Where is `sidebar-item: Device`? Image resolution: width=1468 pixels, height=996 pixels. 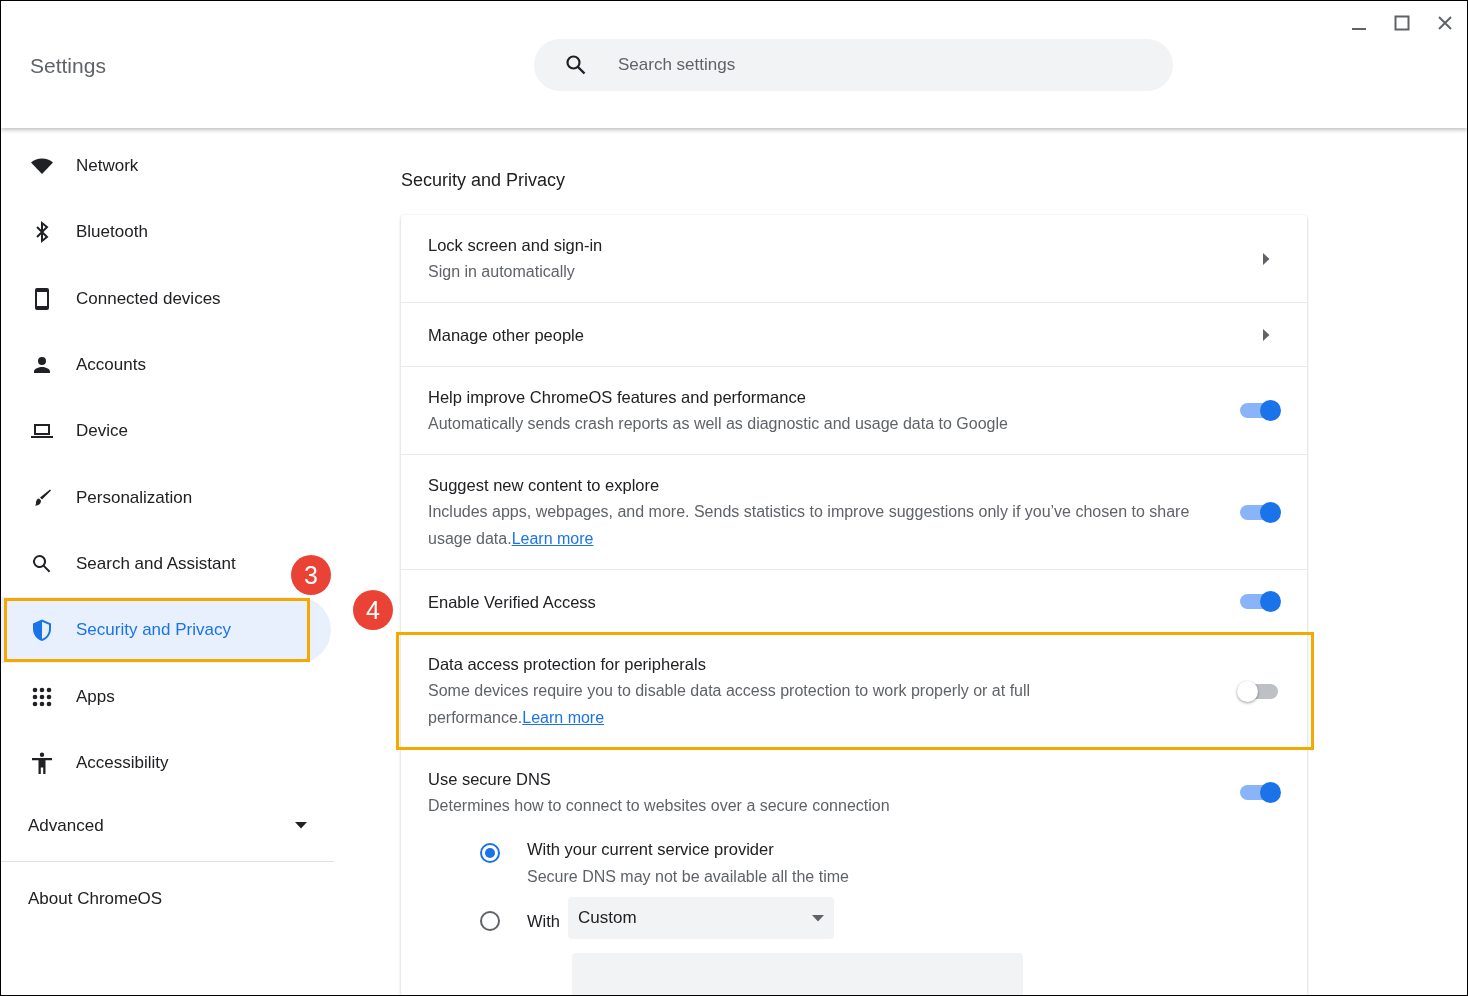 sidebar-item: Device is located at coordinates (70, 431).